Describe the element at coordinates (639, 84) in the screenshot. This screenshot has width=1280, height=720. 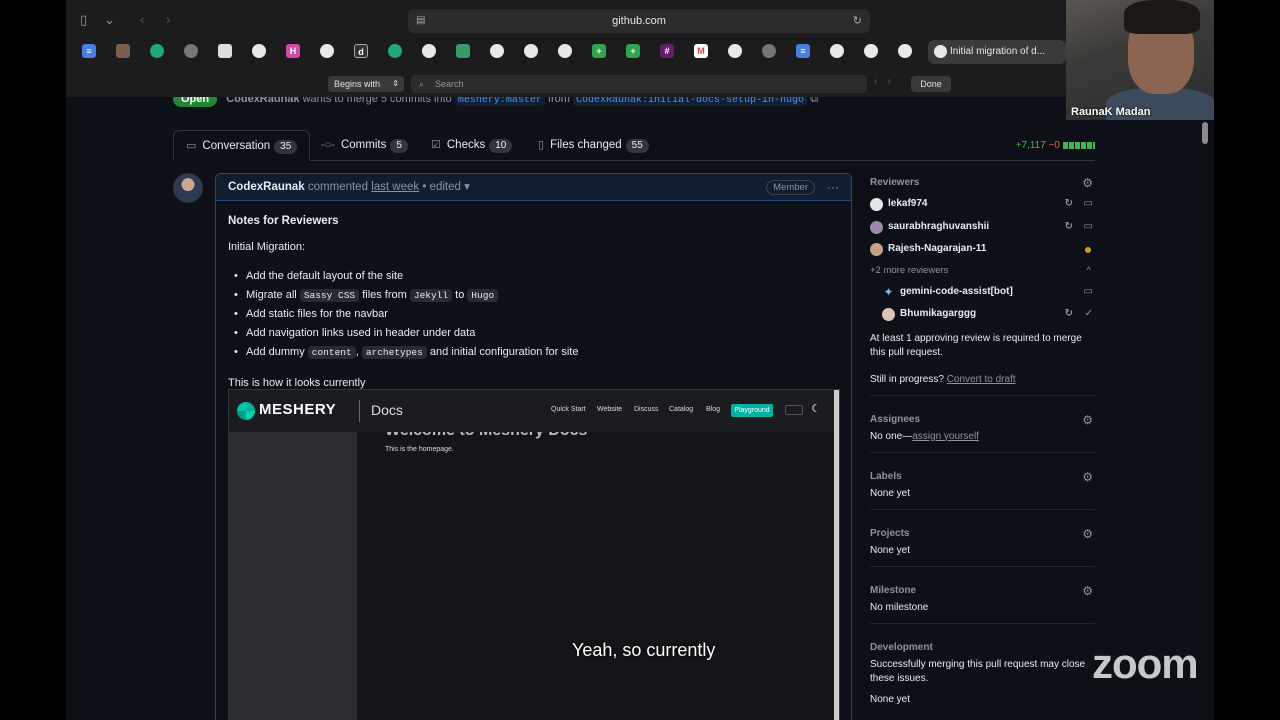
I see `find-input: ⌕ Search` at that location.